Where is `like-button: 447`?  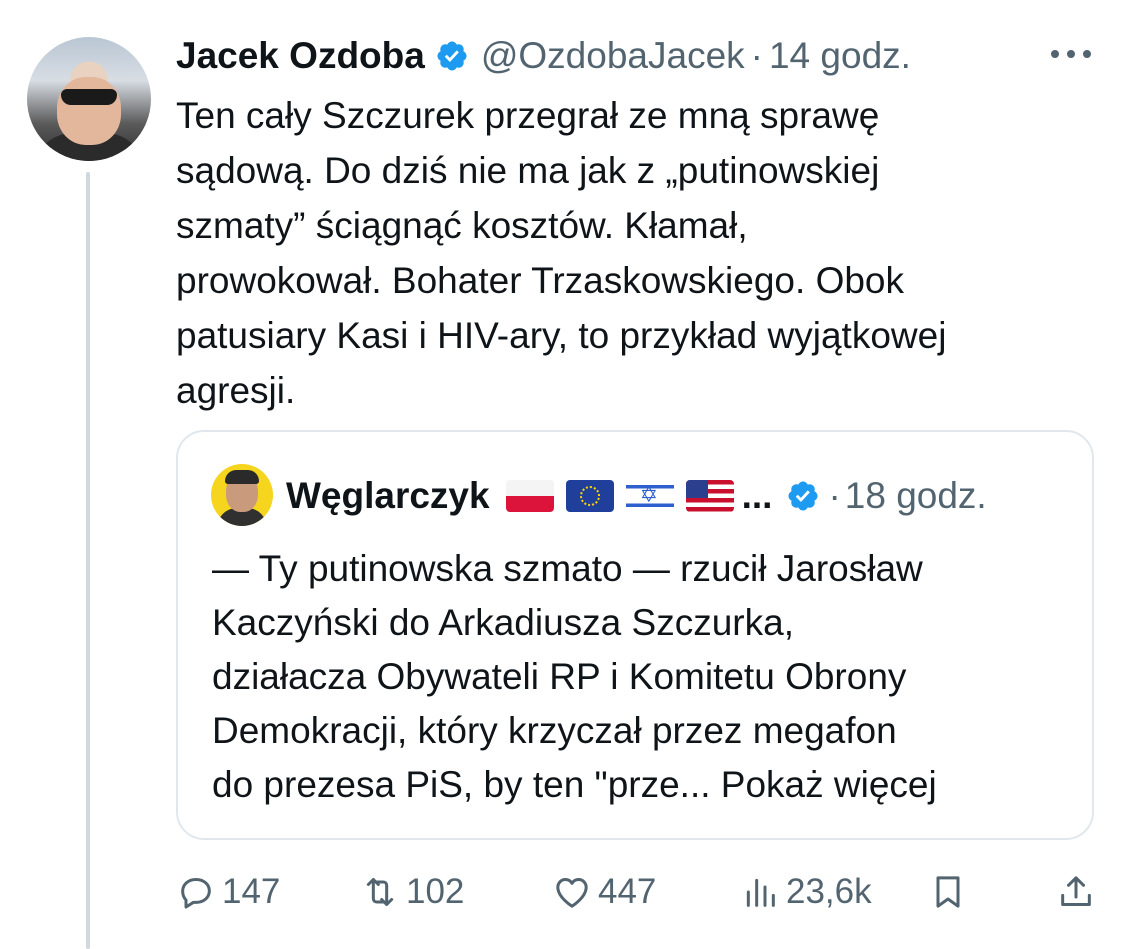 like-button: 447 is located at coordinates (604, 892).